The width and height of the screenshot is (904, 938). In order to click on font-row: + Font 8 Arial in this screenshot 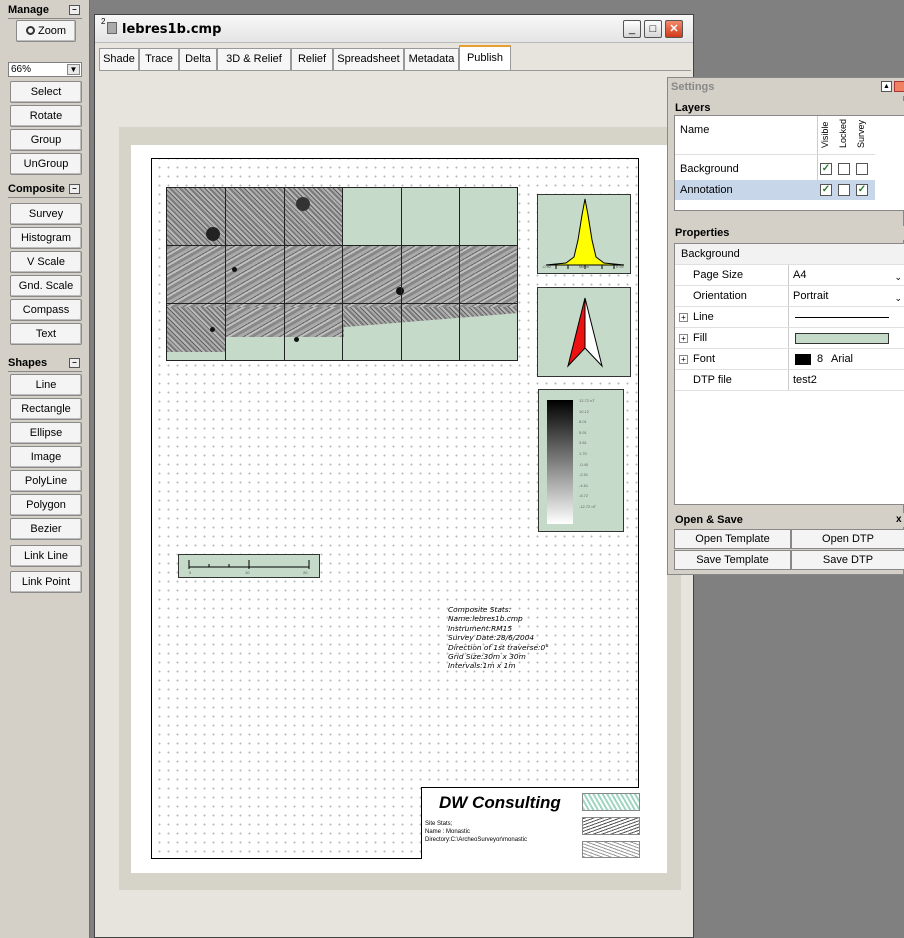, I will do `click(789, 359)`.